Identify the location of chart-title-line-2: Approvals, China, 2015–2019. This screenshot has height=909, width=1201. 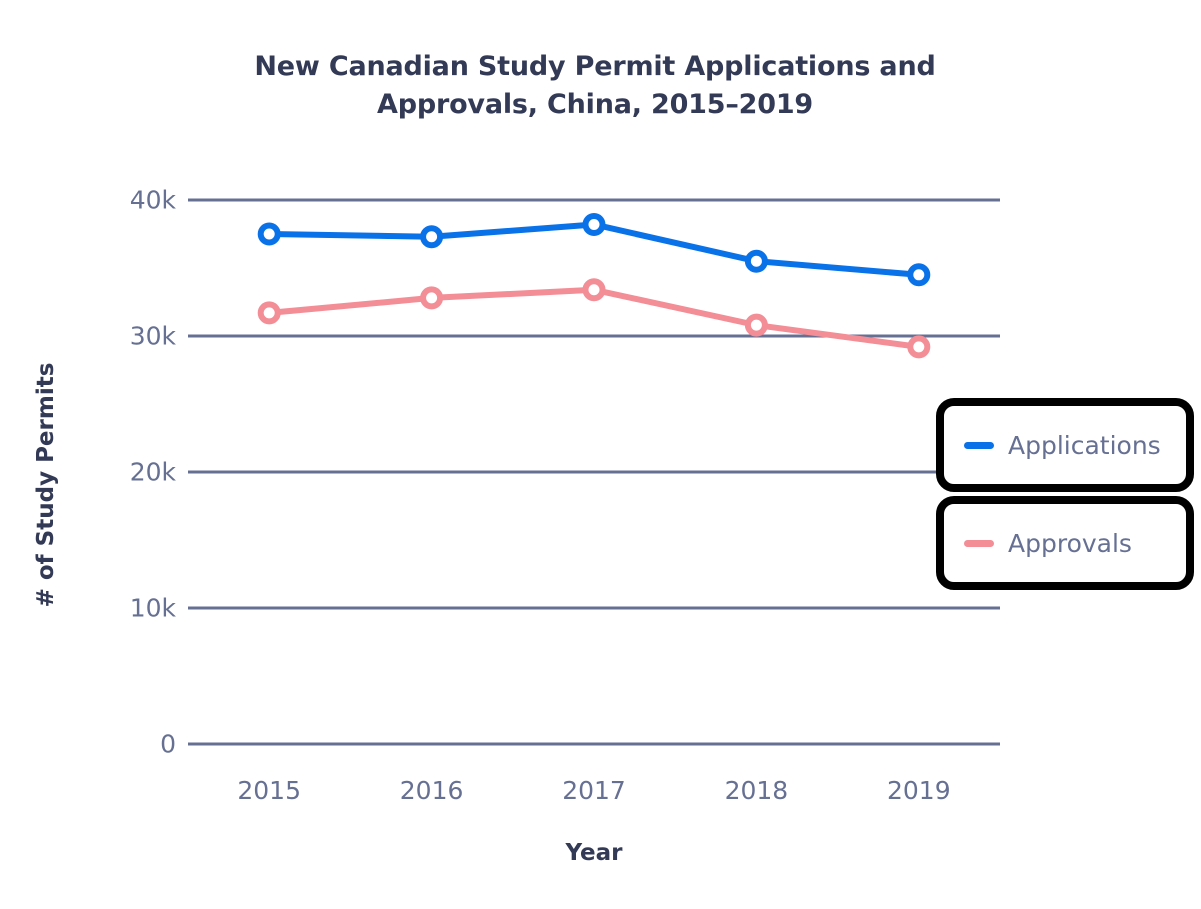
(595, 105).